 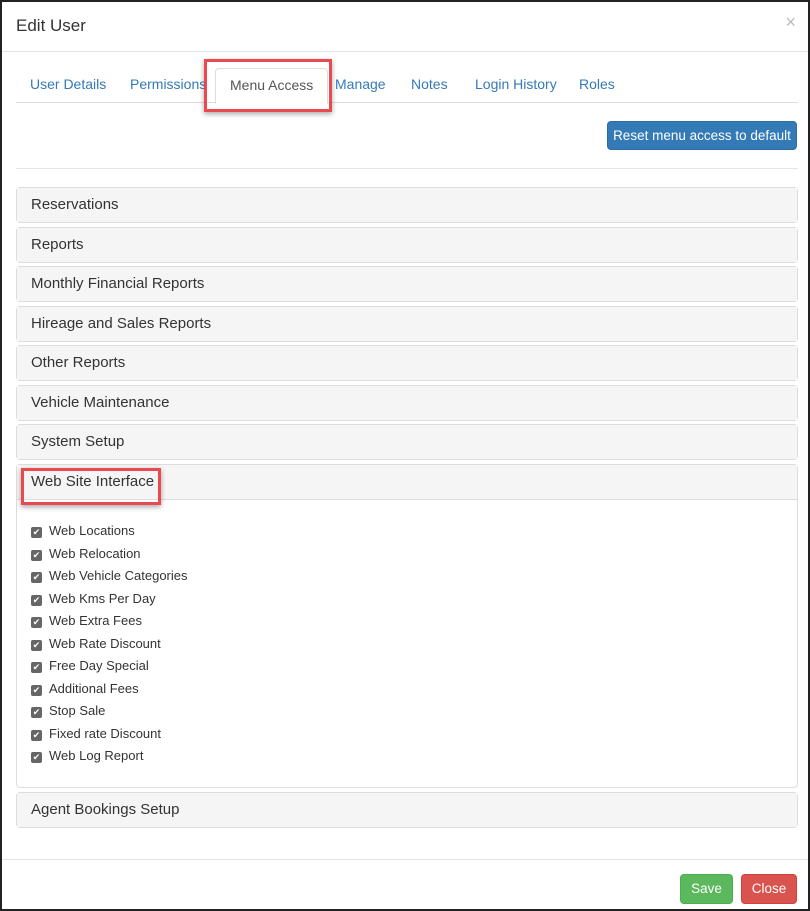 What do you see at coordinates (407, 531) in the screenshot?
I see `checkbox-item: ✔ Web Locations` at bounding box center [407, 531].